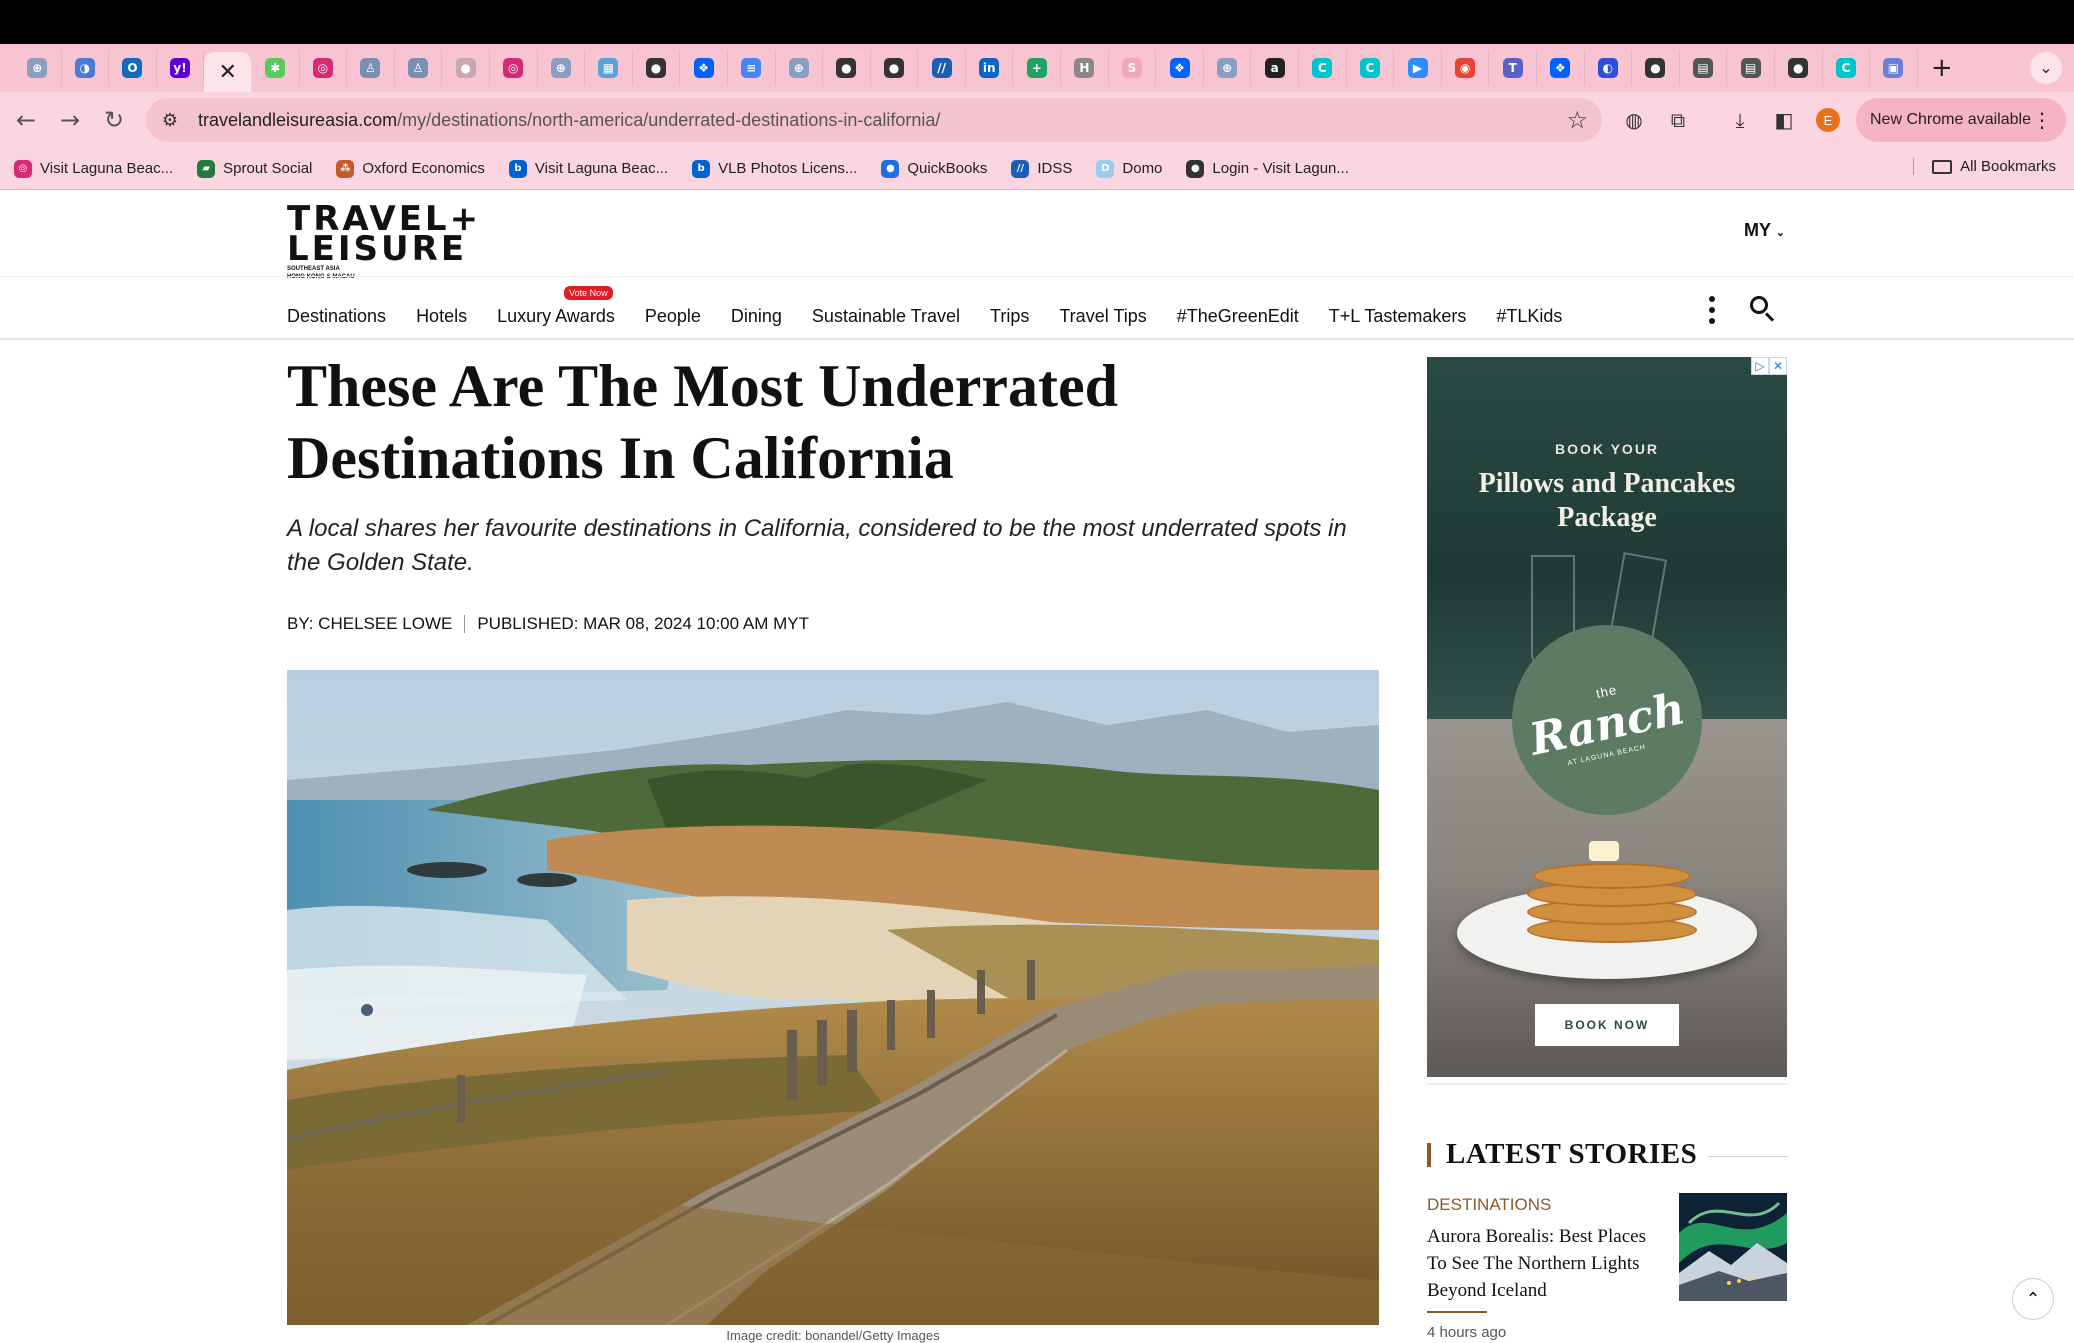  Describe the element at coordinates (1457, 1312) in the screenshot. I see `story-rule` at that location.